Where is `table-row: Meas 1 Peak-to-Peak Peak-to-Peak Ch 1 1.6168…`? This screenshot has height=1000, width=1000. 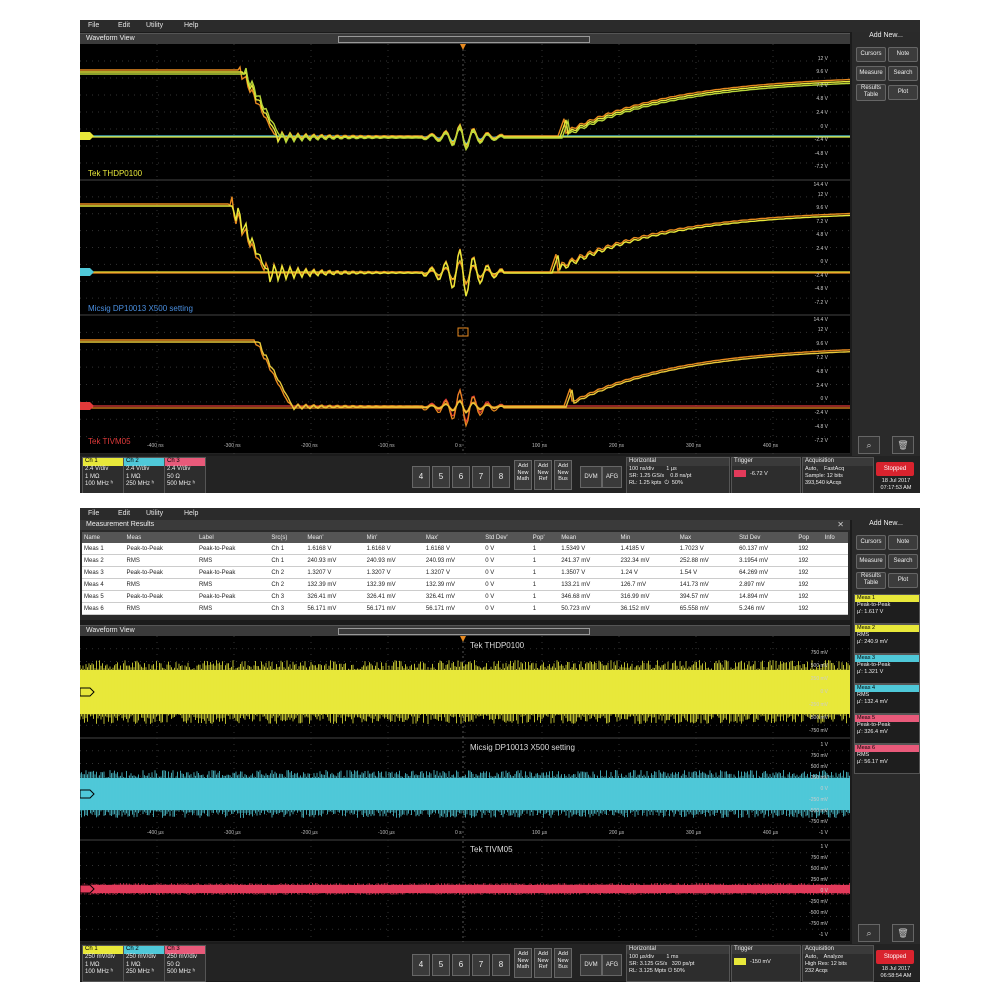
table-row: Meas 1 Peak-to-Peak Peak-to-Peak Ch 1 1.6168… is located at coordinates (465, 549).